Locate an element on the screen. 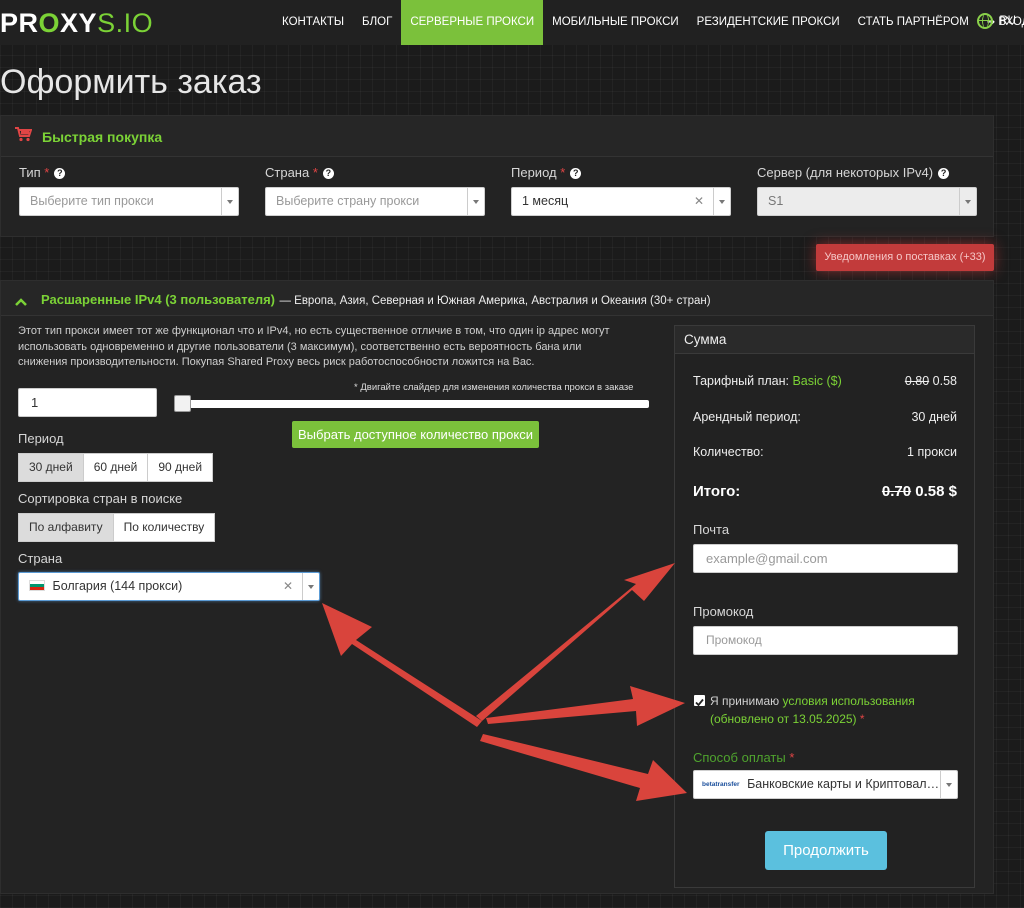  nav-mobile-proxies: МОБИЛЬНЫЕ ПРОКСИ is located at coordinates (615, 22).